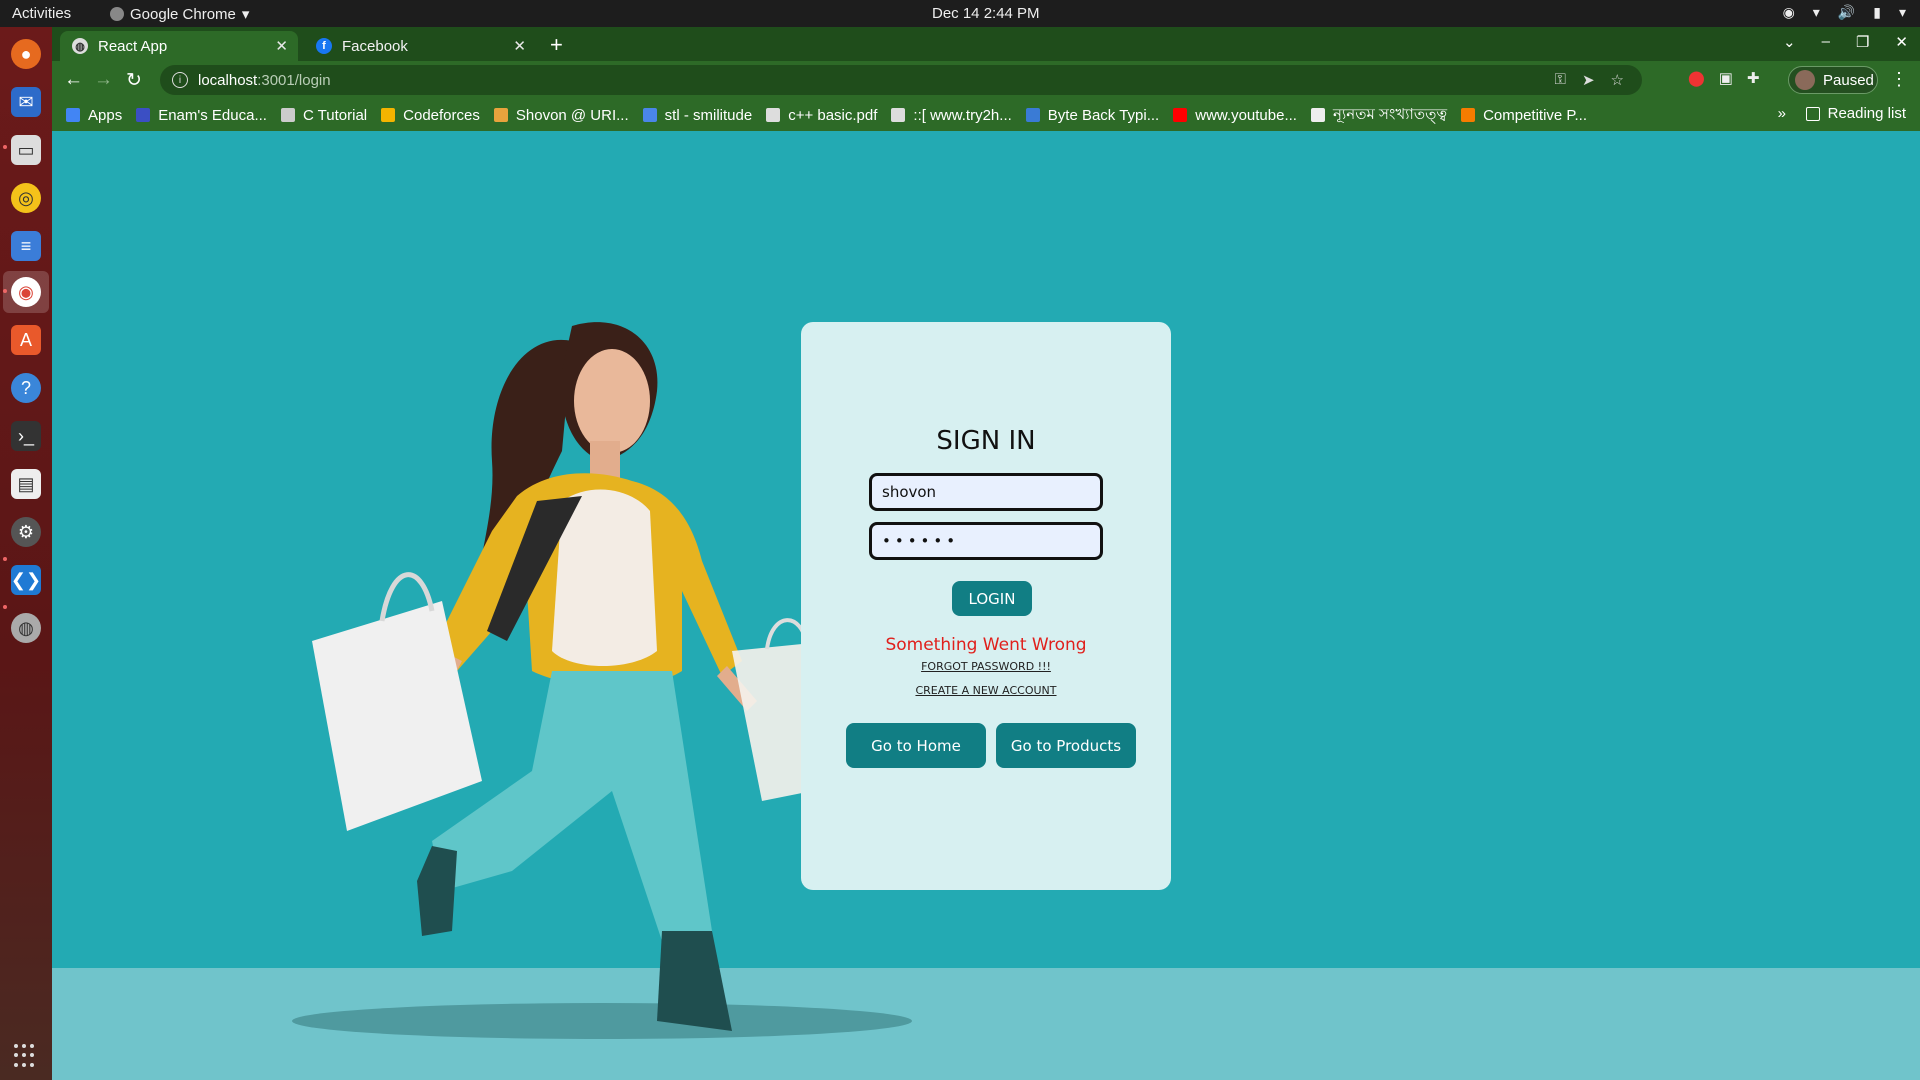 The width and height of the screenshot is (1920, 1080). What do you see at coordinates (103, 80) in the screenshot?
I see `forward-icon: →` at bounding box center [103, 80].